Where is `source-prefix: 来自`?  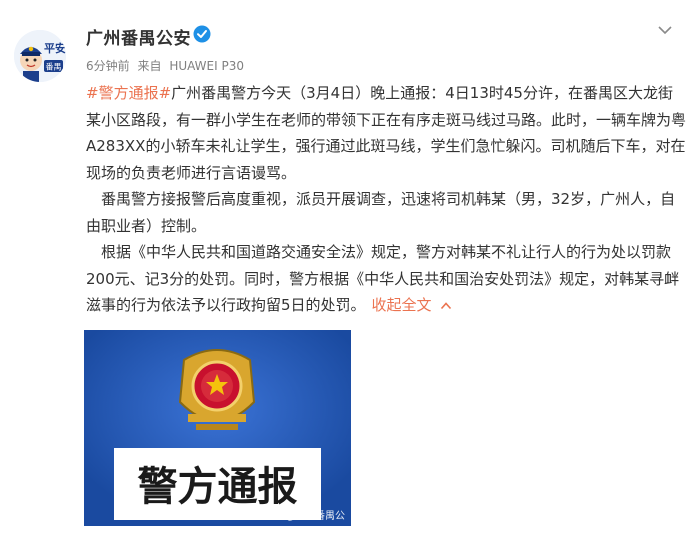 source-prefix: 来自 is located at coordinates (149, 66).